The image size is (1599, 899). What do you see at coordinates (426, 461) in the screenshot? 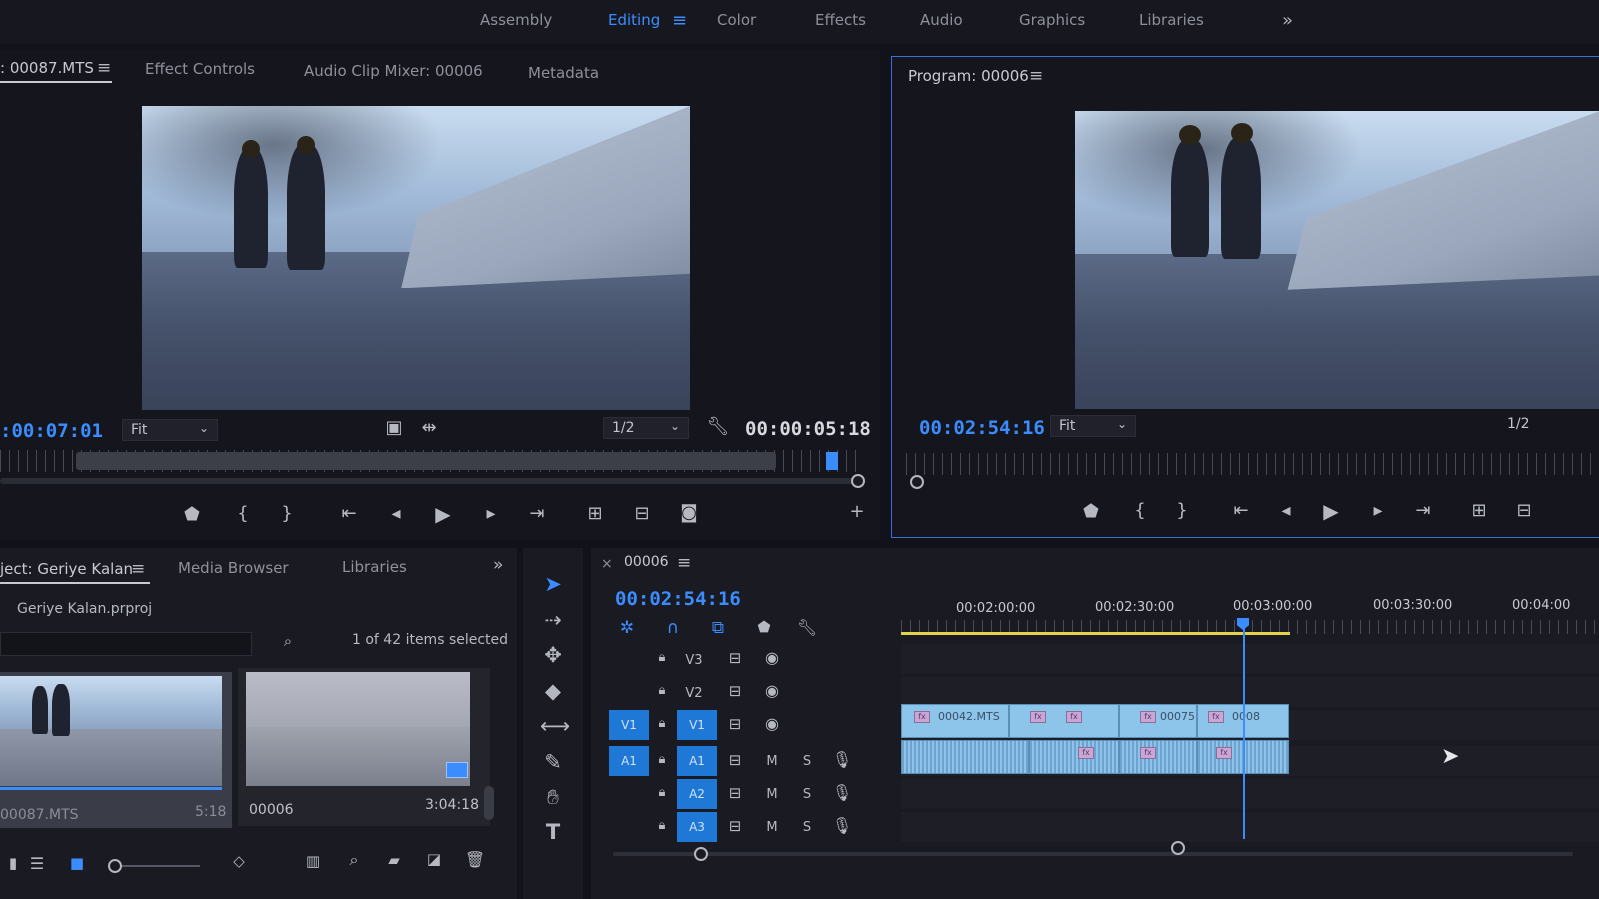
I see `source-in-out-range` at bounding box center [426, 461].